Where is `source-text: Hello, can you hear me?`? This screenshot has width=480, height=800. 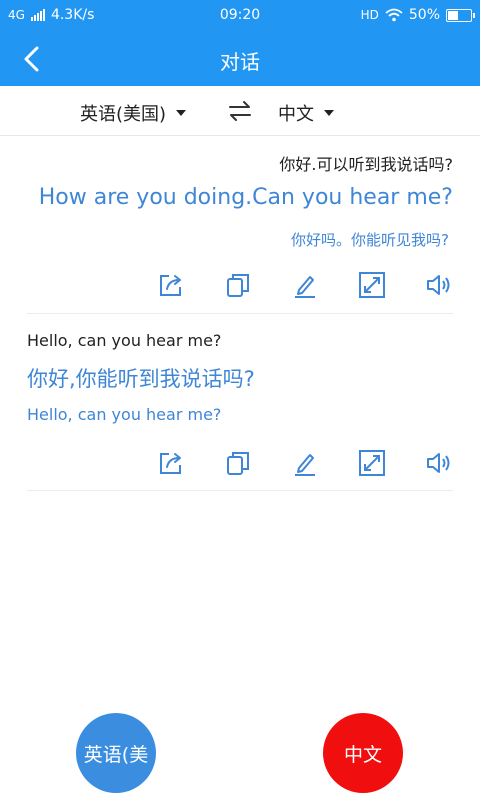
source-text: Hello, can you hear me? is located at coordinates (124, 340).